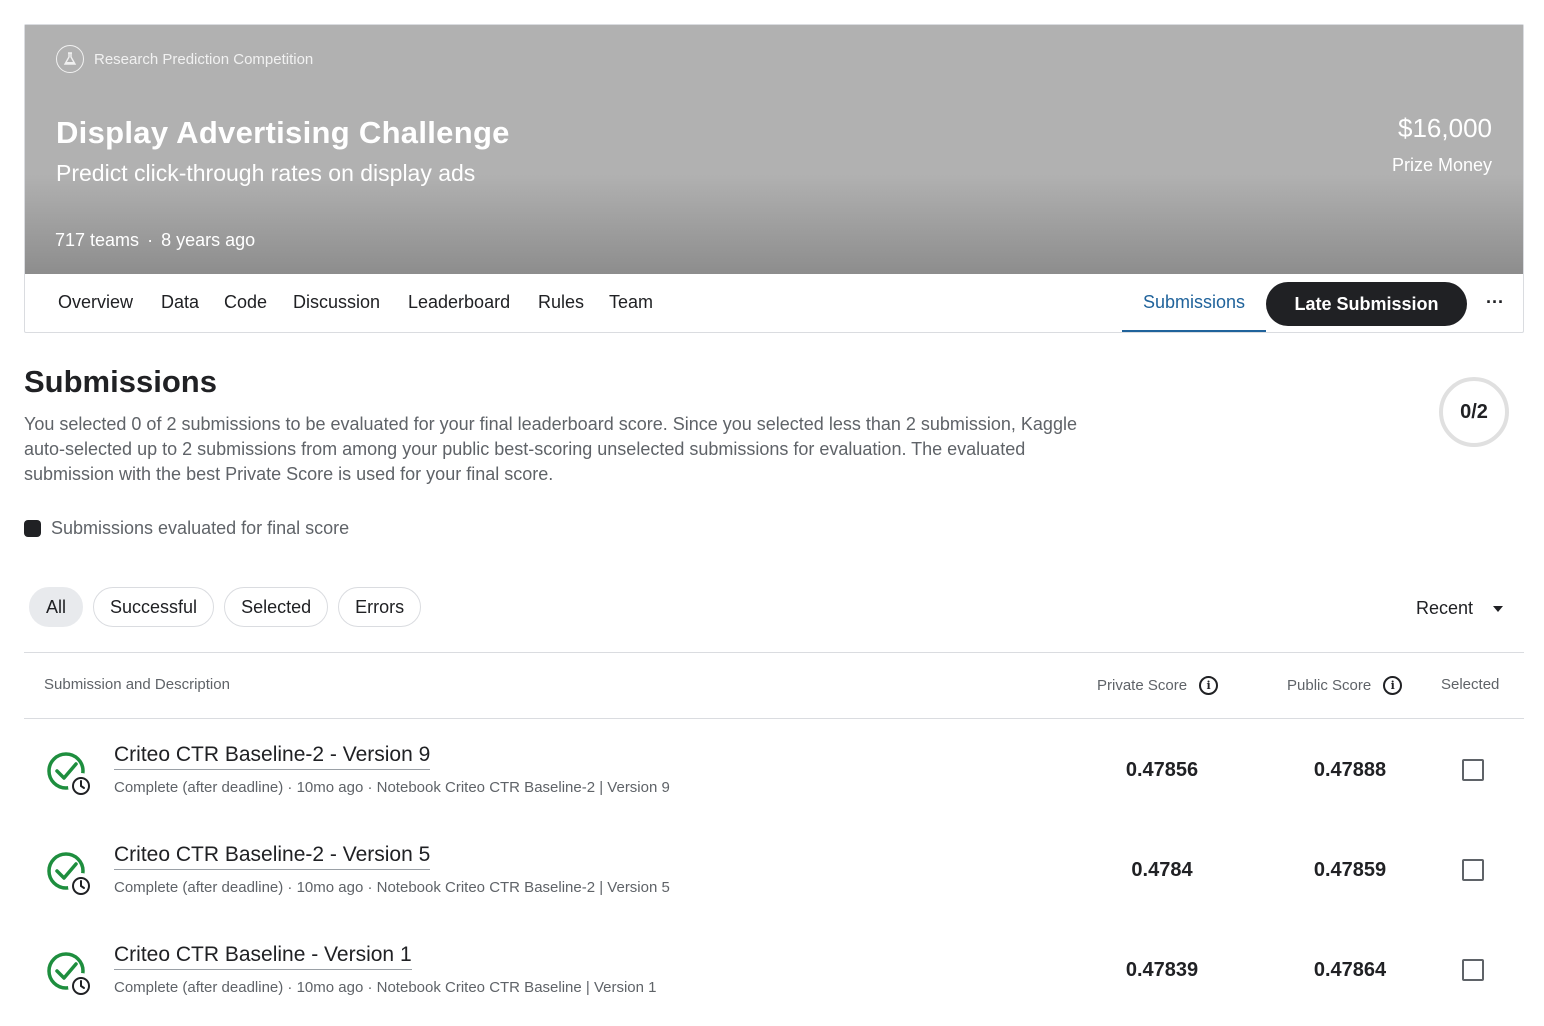 The image size is (1544, 1026). I want to click on tab-discussion: Discussion, so click(336, 302).